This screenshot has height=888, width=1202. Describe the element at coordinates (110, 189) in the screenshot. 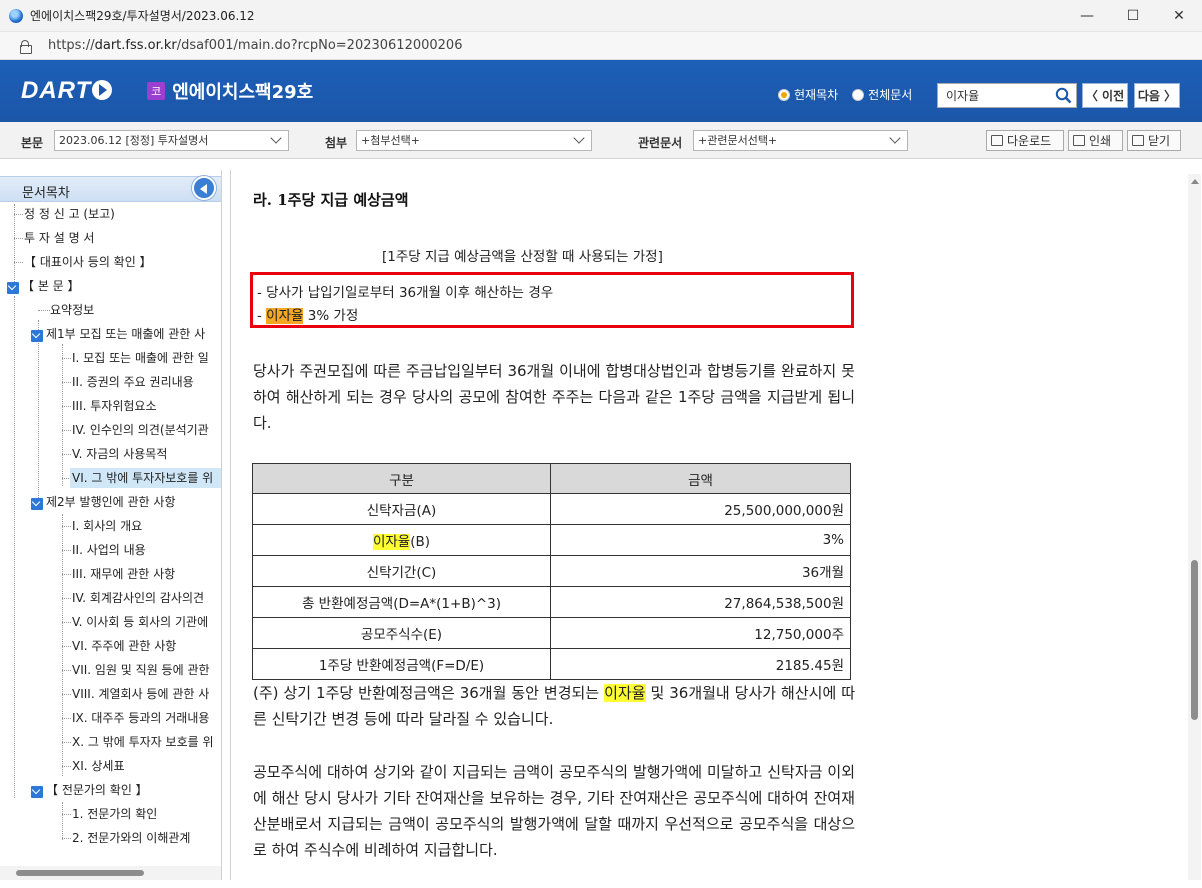

I see `toc-header: 문서목차` at that location.